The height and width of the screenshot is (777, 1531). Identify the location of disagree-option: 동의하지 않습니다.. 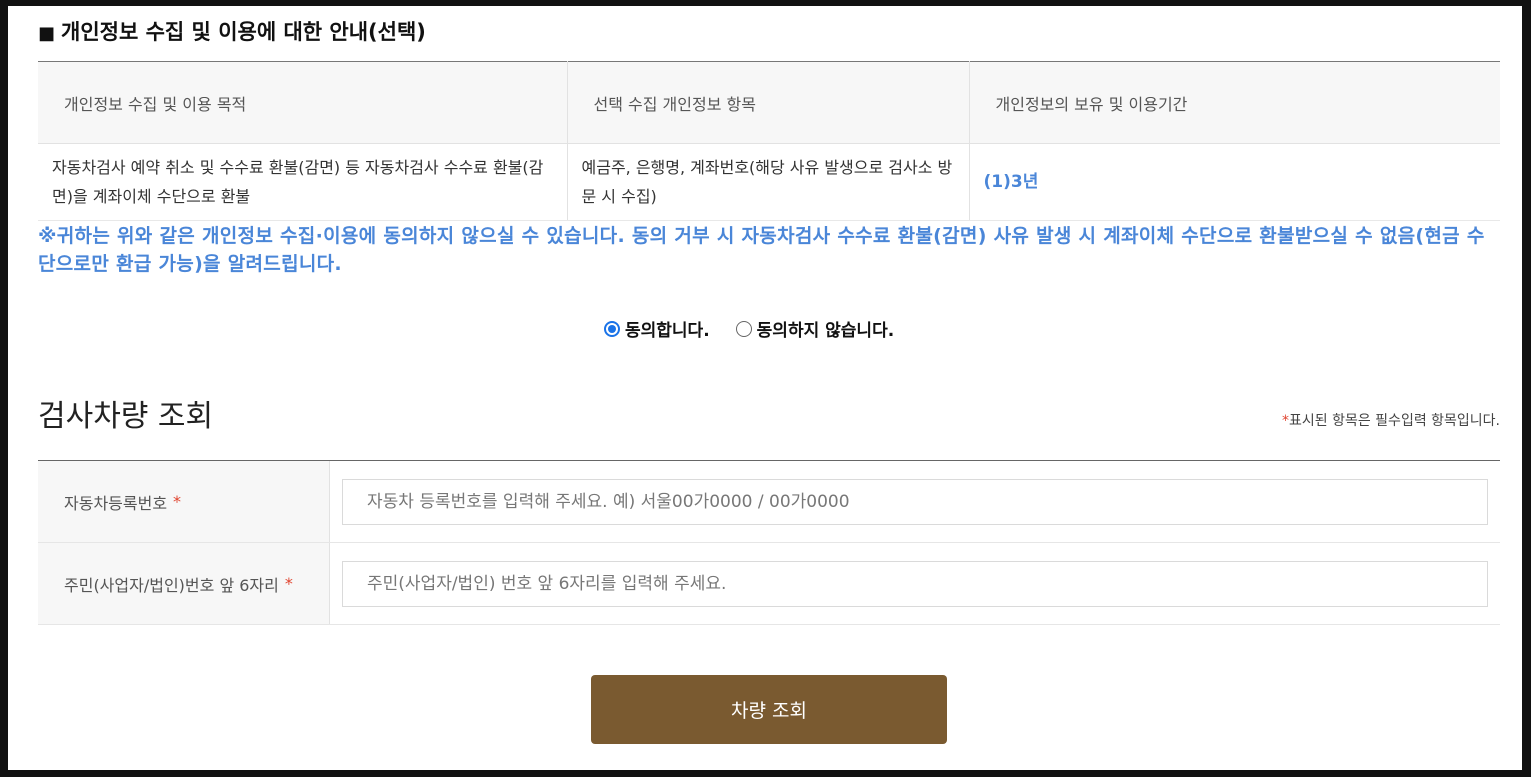
(815, 328).